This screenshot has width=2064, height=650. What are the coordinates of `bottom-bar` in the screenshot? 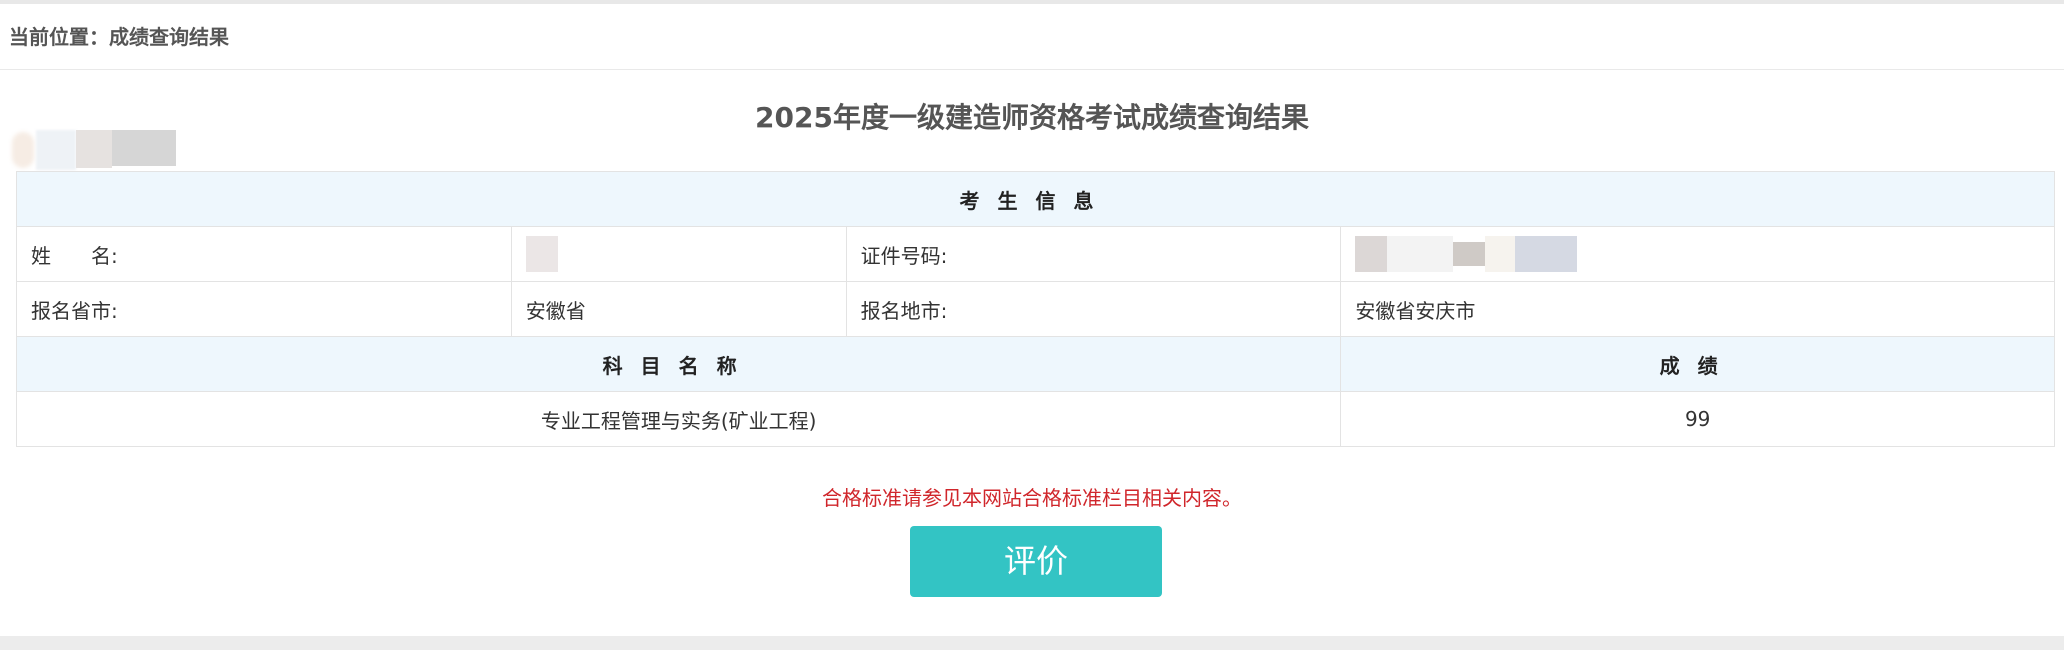 It's located at (1032, 643).